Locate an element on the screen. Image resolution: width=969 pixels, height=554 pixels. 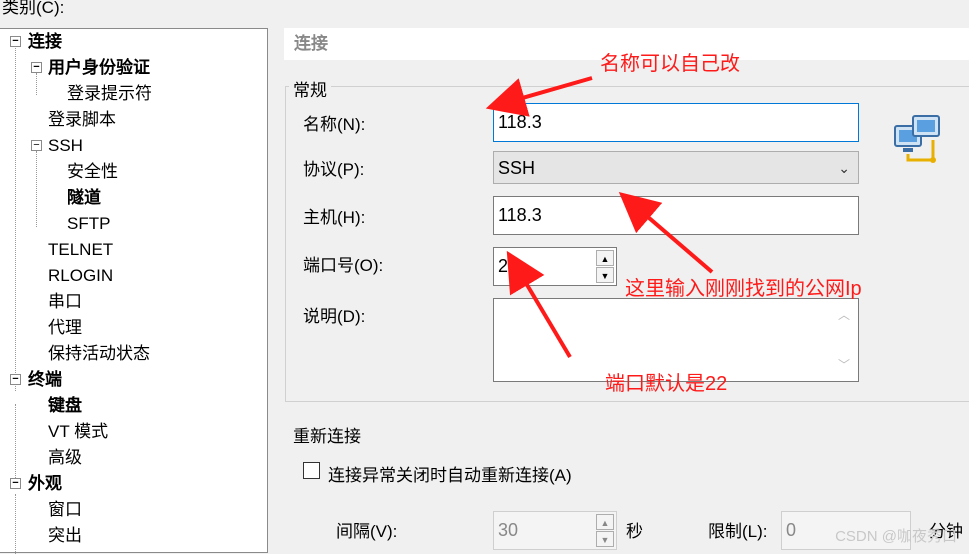
tree-item-window: 窗口 is located at coordinates (65, 510).